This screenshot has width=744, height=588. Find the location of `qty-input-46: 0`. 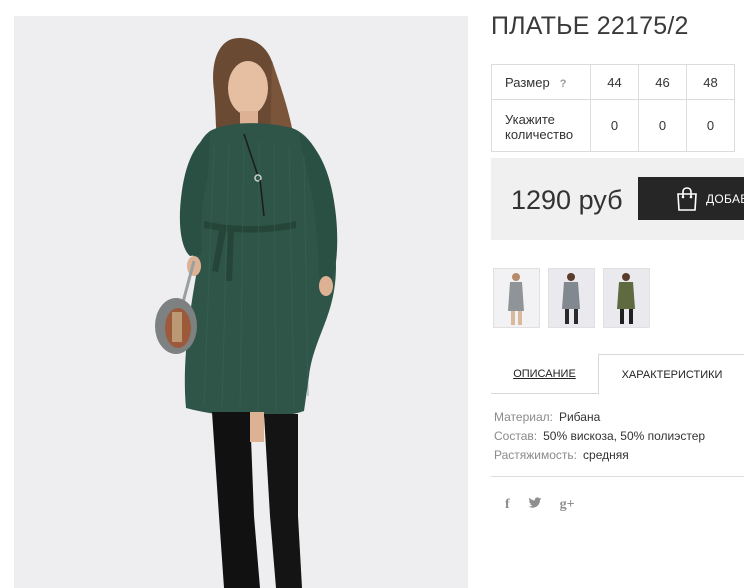

qty-input-46: 0 is located at coordinates (662, 125).